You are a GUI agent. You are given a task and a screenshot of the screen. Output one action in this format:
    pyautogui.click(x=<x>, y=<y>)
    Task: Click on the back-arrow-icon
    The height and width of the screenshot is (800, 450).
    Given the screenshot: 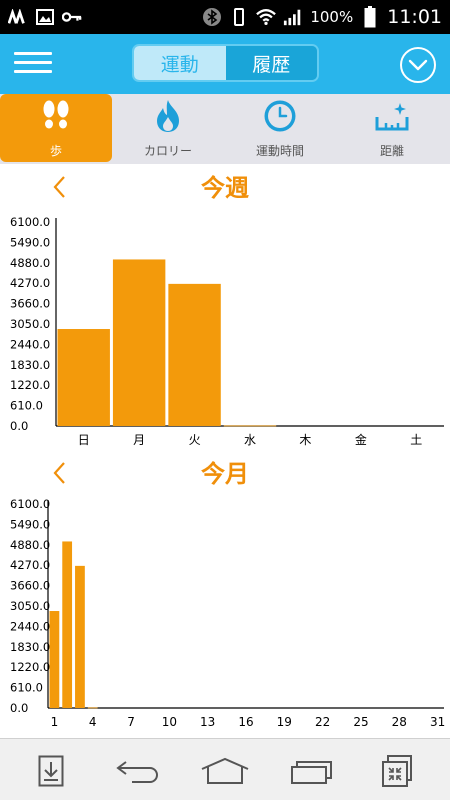 What is the action you would take?
    pyautogui.click(x=137, y=772)
    